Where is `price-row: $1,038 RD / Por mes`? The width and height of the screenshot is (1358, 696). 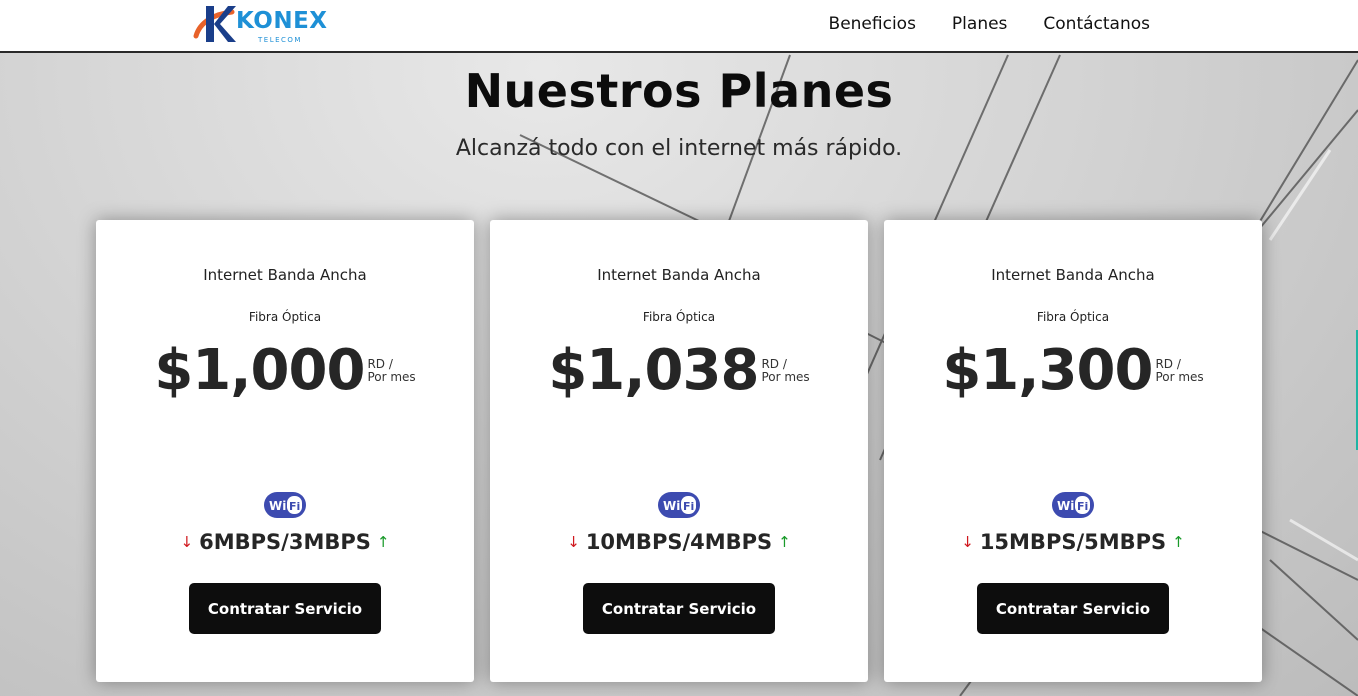
price-row: $1,038 RD / Por mes is located at coordinates (679, 371).